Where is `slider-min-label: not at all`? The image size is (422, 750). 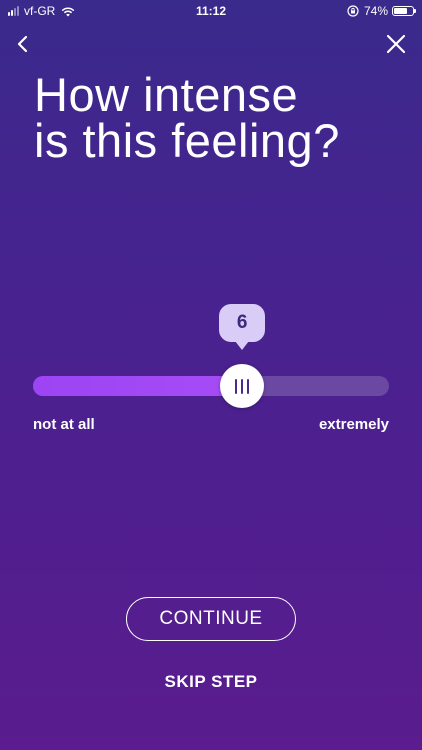
slider-min-label: not at all is located at coordinates (64, 424).